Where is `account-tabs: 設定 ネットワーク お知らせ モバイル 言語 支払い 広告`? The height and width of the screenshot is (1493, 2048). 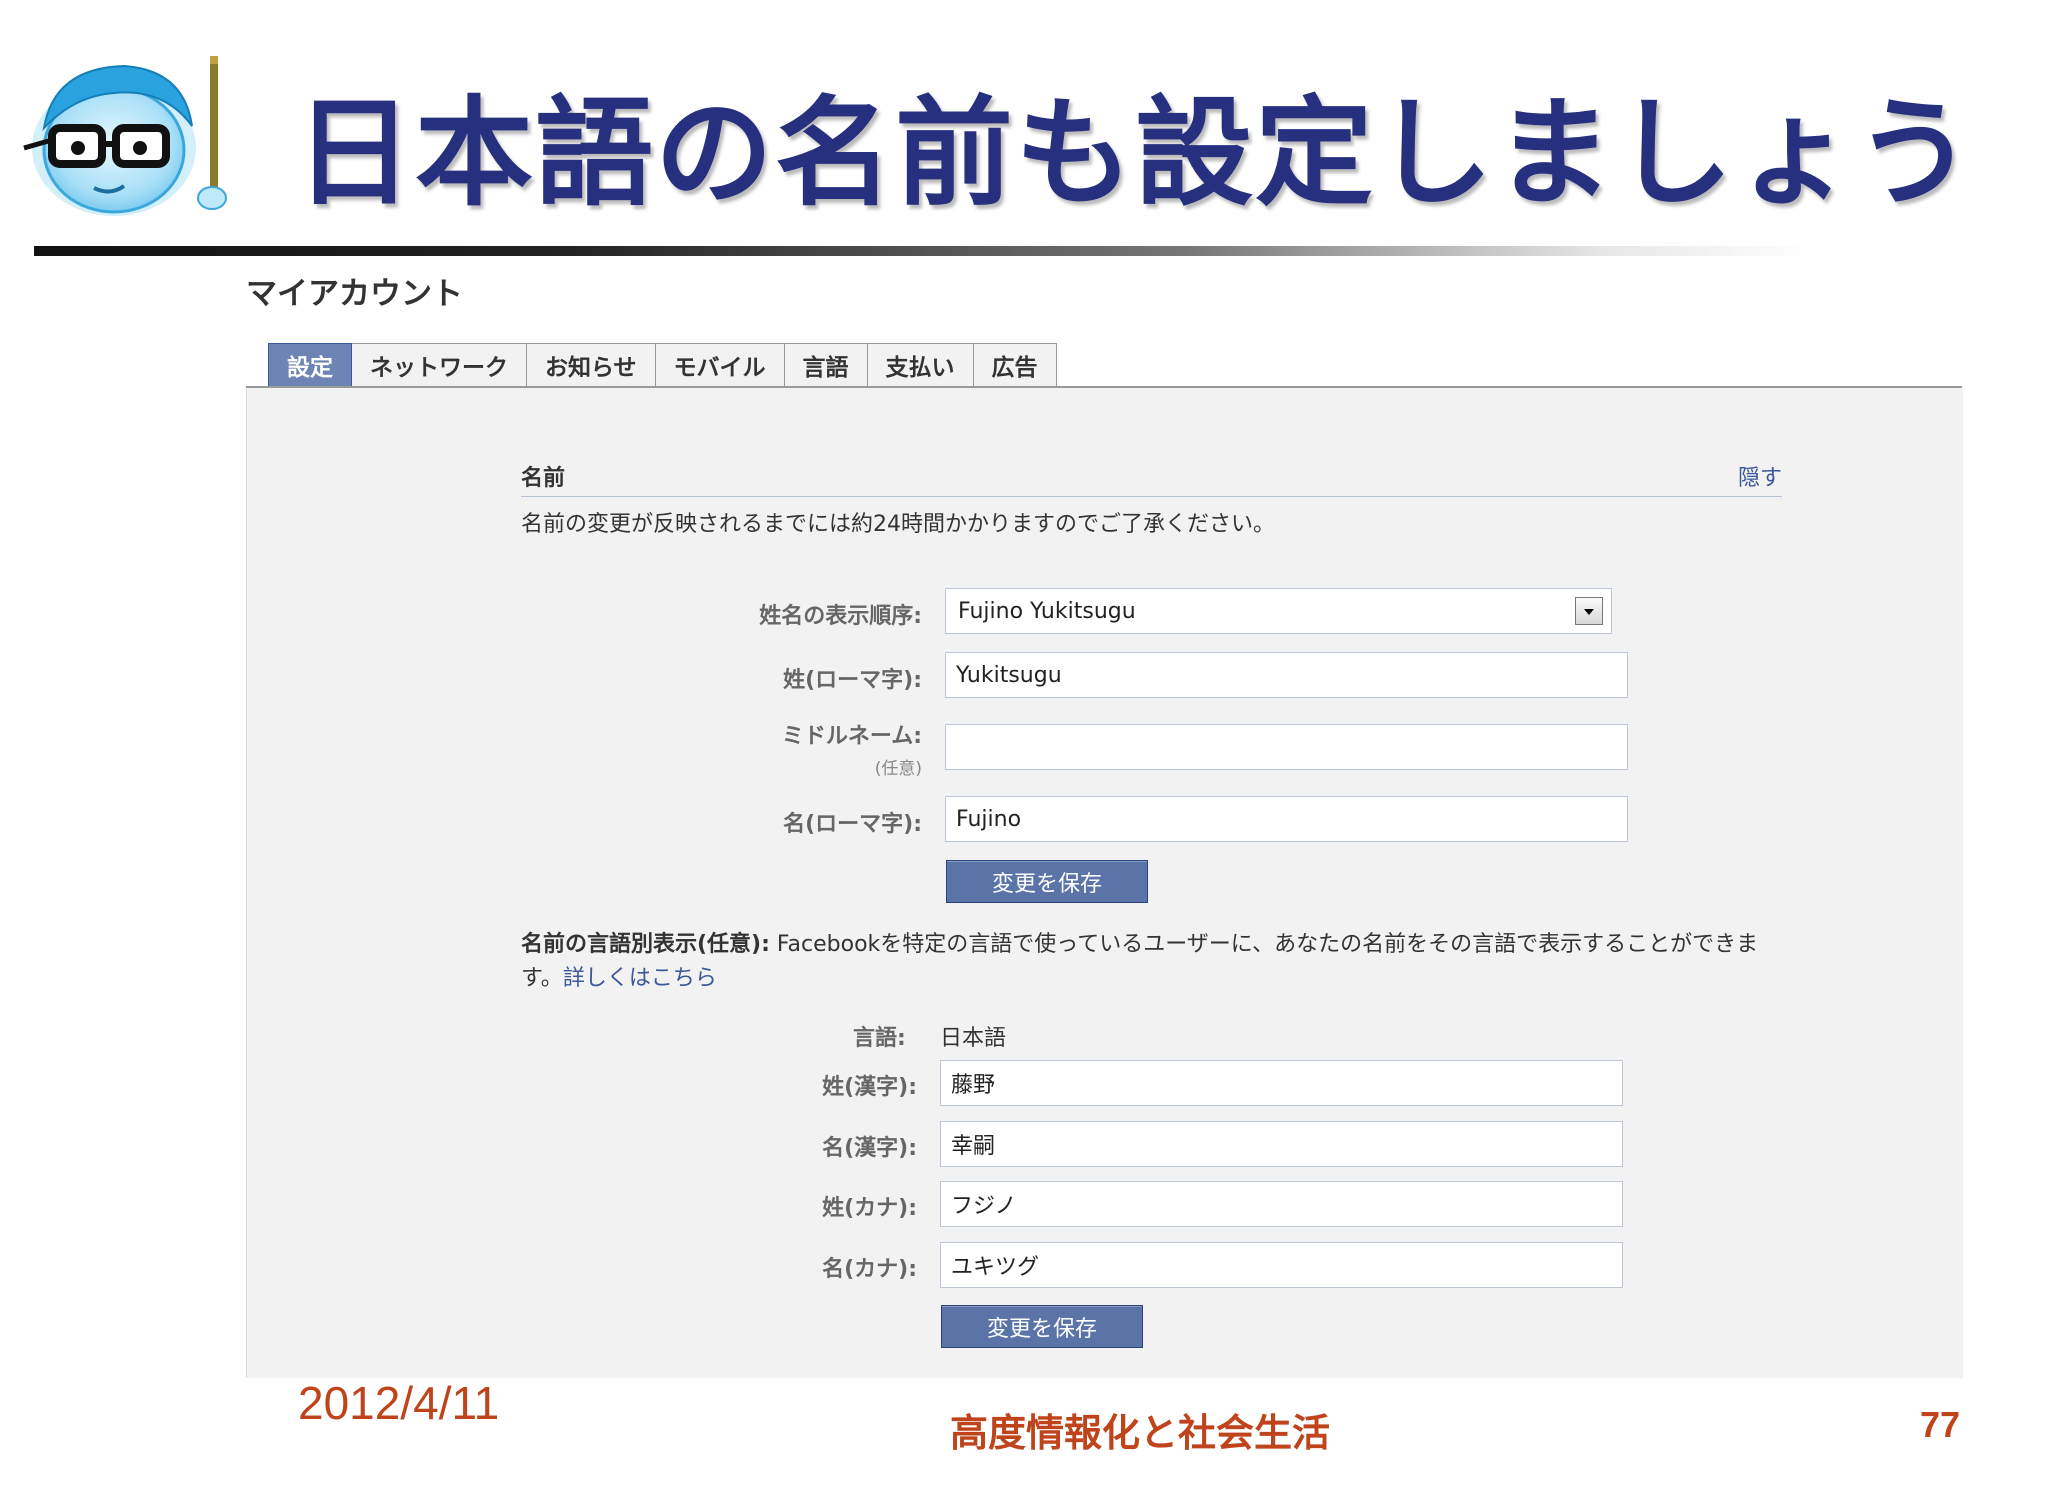 account-tabs: 設定 ネットワーク お知らせ モバイル 言語 支払い 広告 is located at coordinates (662, 365).